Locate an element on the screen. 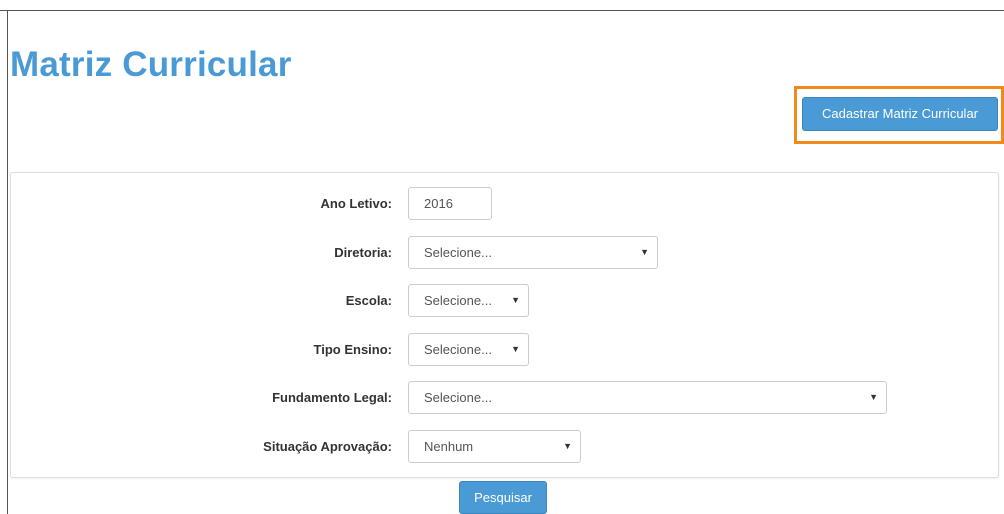  register-matrix-button: Cadastrar Matriz Curricular is located at coordinates (900, 114).